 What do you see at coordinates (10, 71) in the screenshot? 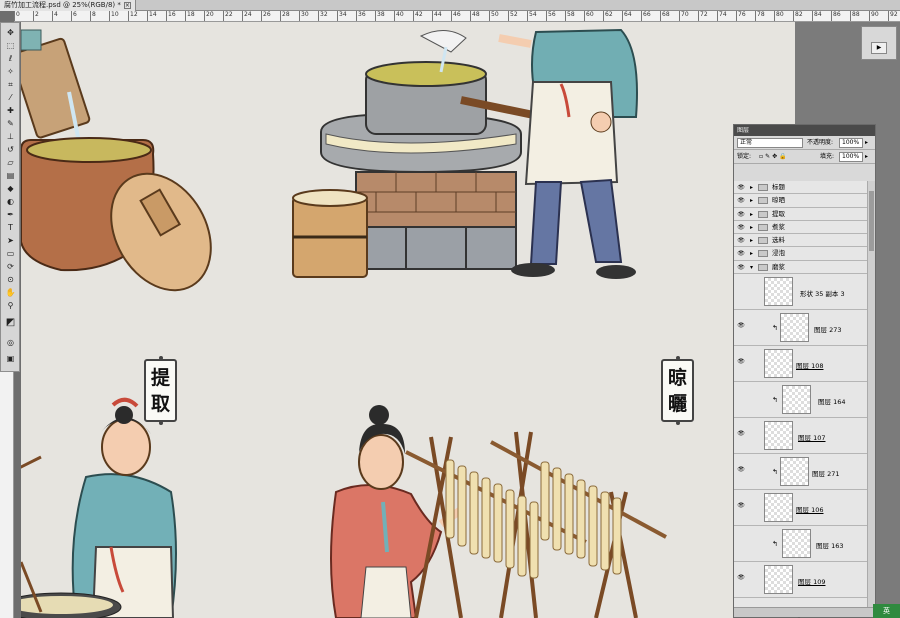
I see `magic-wand-icon: ✧` at bounding box center [10, 71].